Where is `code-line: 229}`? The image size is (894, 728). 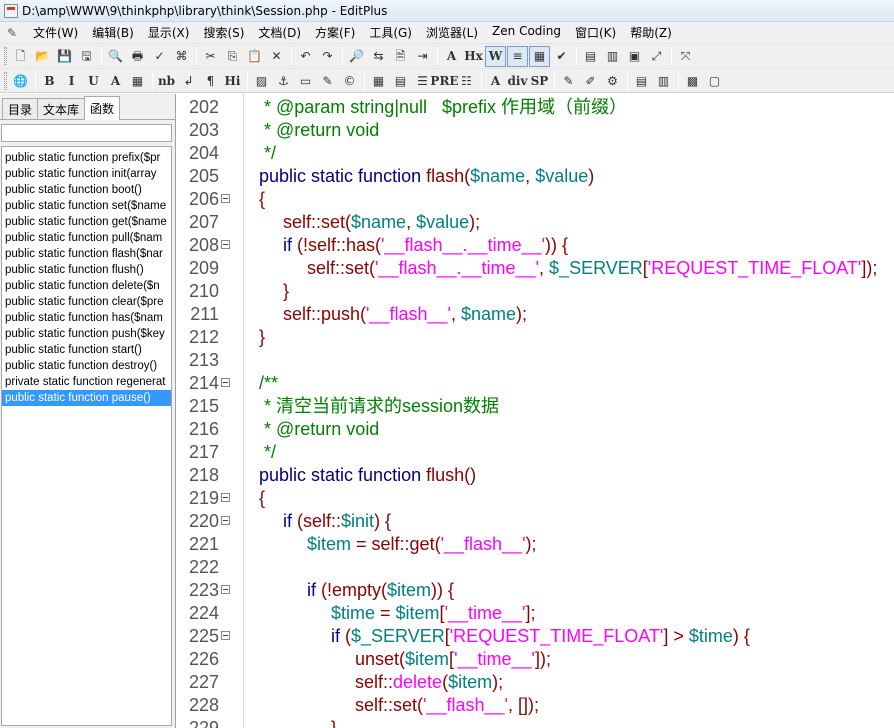 code-line: 229} is located at coordinates (535, 722).